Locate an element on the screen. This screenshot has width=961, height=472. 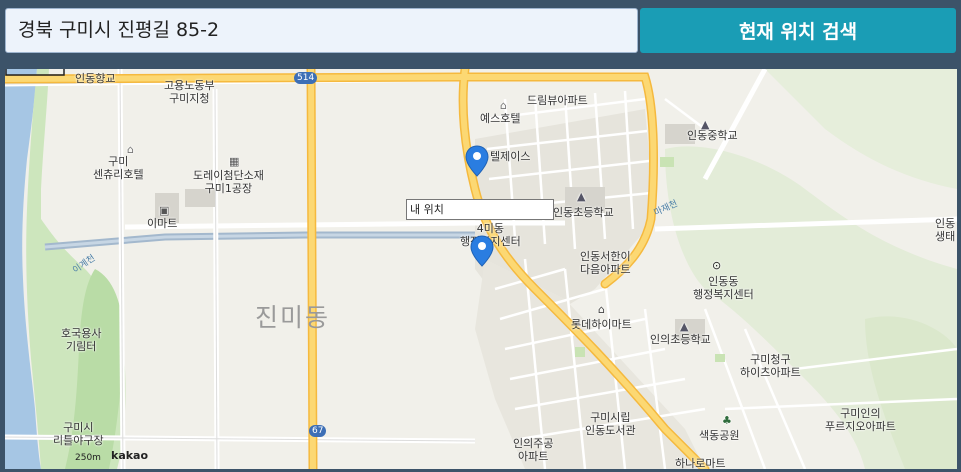
place-label: 롯데하이마트 is located at coordinates (601, 324).